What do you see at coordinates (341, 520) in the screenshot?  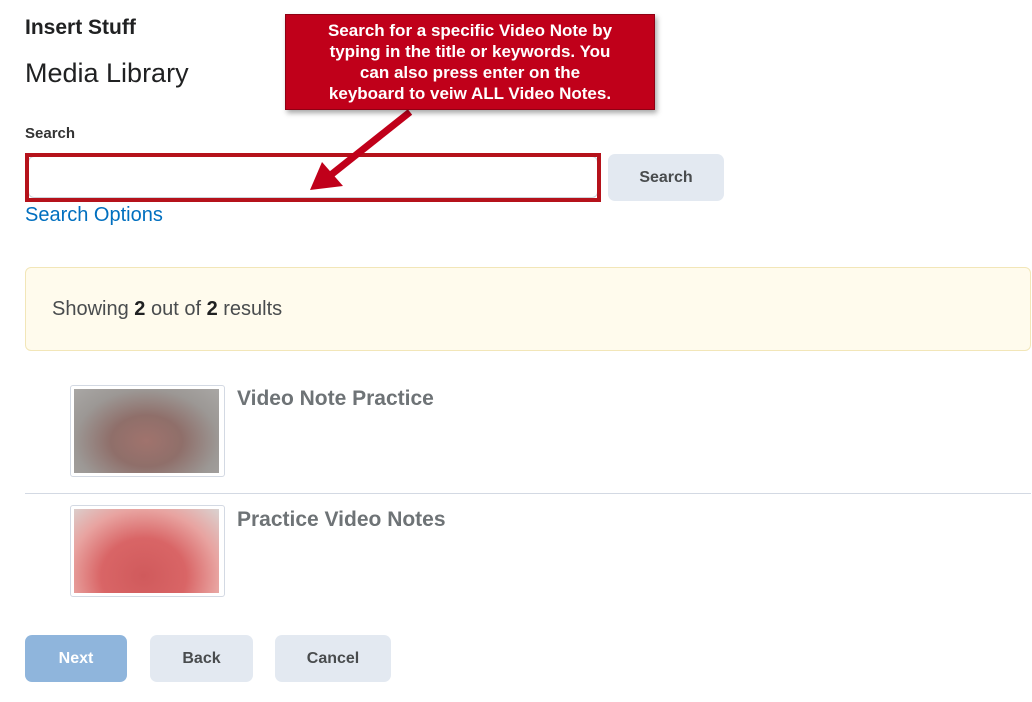 I see `media-item-title: Practice Video Notes` at bounding box center [341, 520].